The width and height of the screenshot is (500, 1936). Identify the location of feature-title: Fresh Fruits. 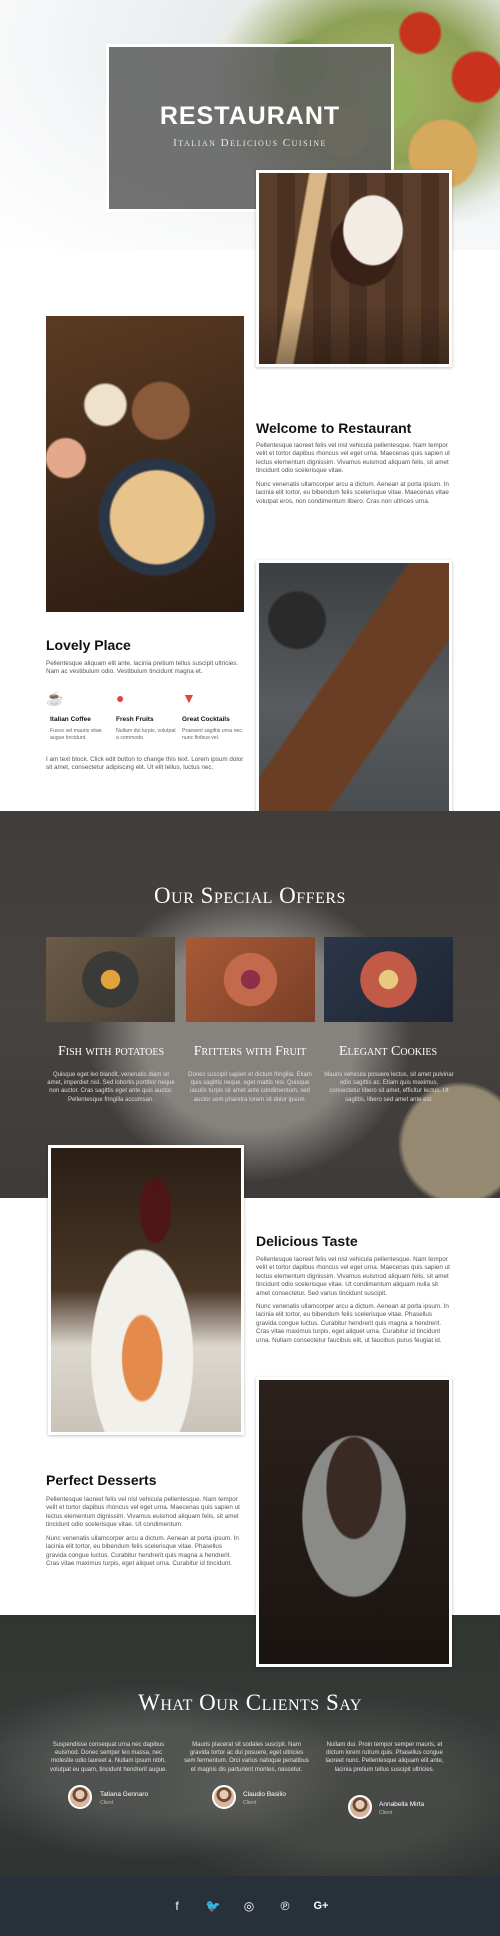
(135, 719).